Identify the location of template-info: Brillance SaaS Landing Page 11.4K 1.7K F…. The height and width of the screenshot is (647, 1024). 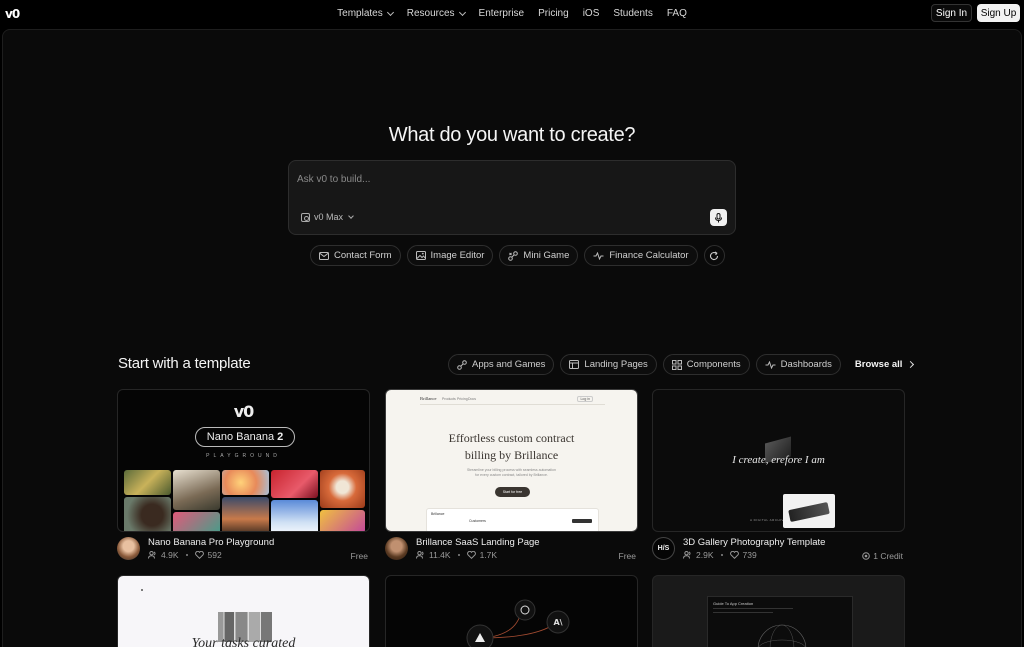
(511, 550).